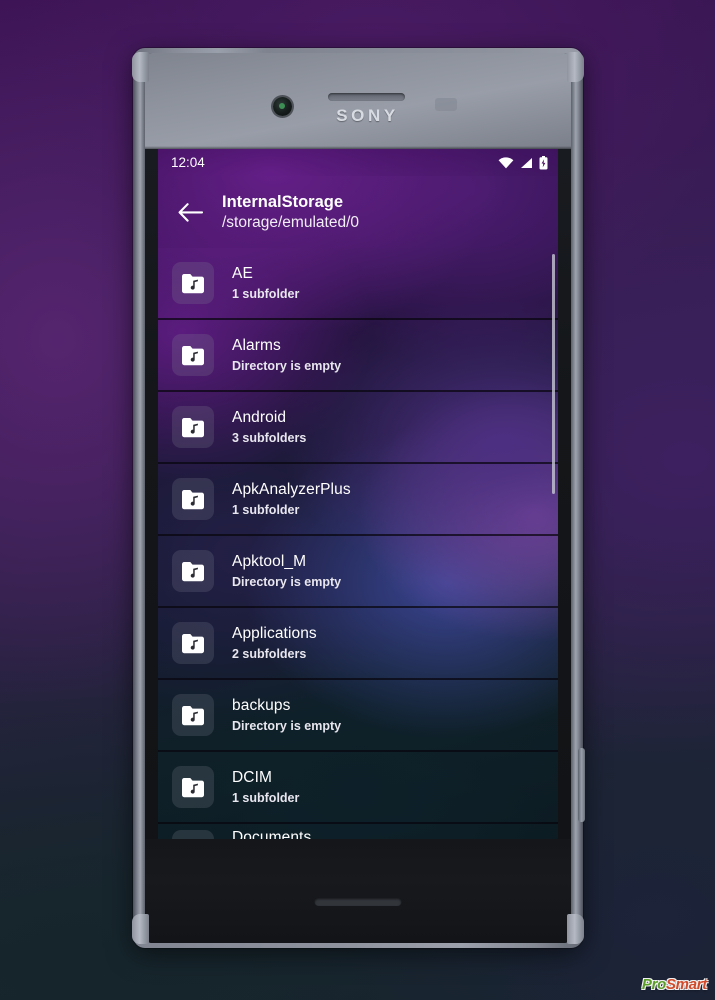 Image resolution: width=715 pixels, height=1000 pixels. Describe the element at coordinates (282, 106) in the screenshot. I see `front-camera-icon` at that location.